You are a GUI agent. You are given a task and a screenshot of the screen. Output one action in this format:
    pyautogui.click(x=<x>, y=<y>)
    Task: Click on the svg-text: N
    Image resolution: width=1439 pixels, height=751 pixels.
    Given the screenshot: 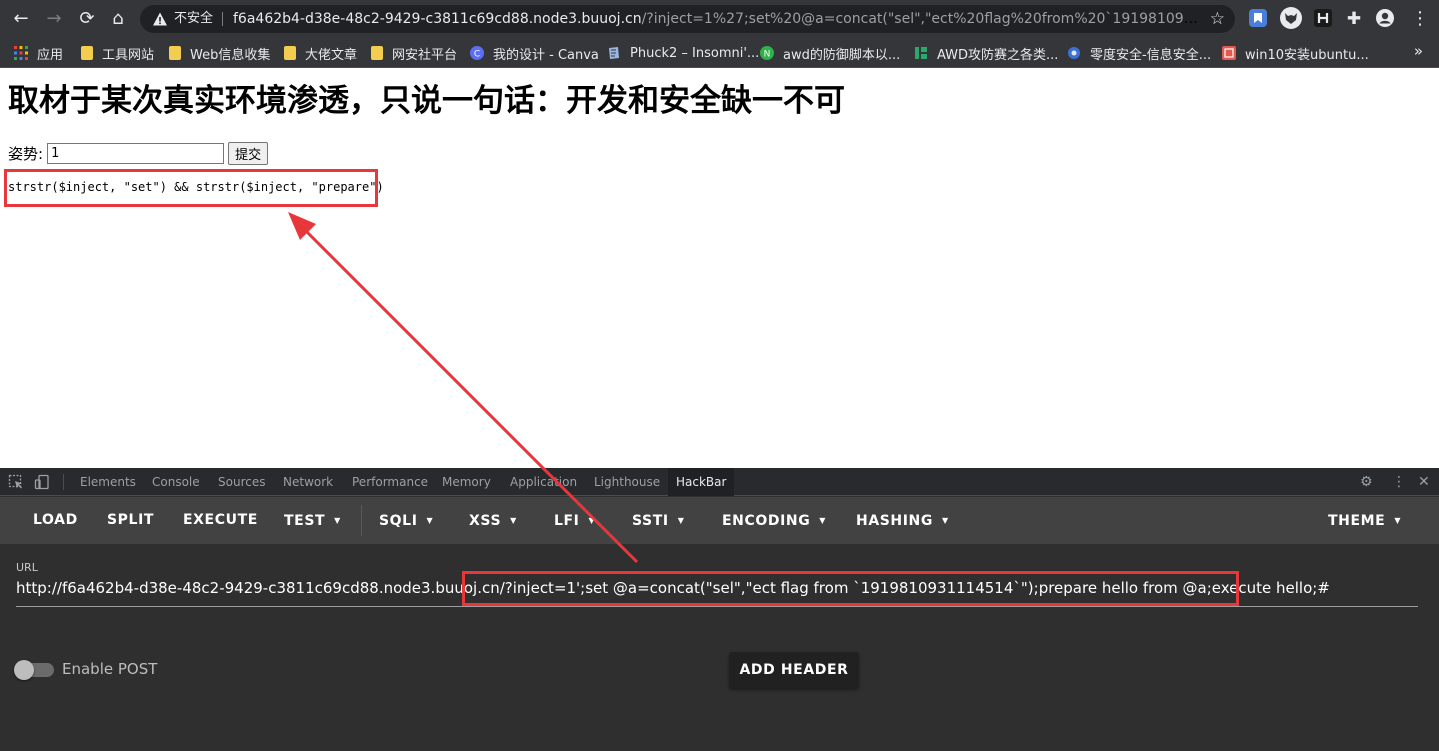 What is the action you would take?
    pyautogui.click(x=767, y=55)
    